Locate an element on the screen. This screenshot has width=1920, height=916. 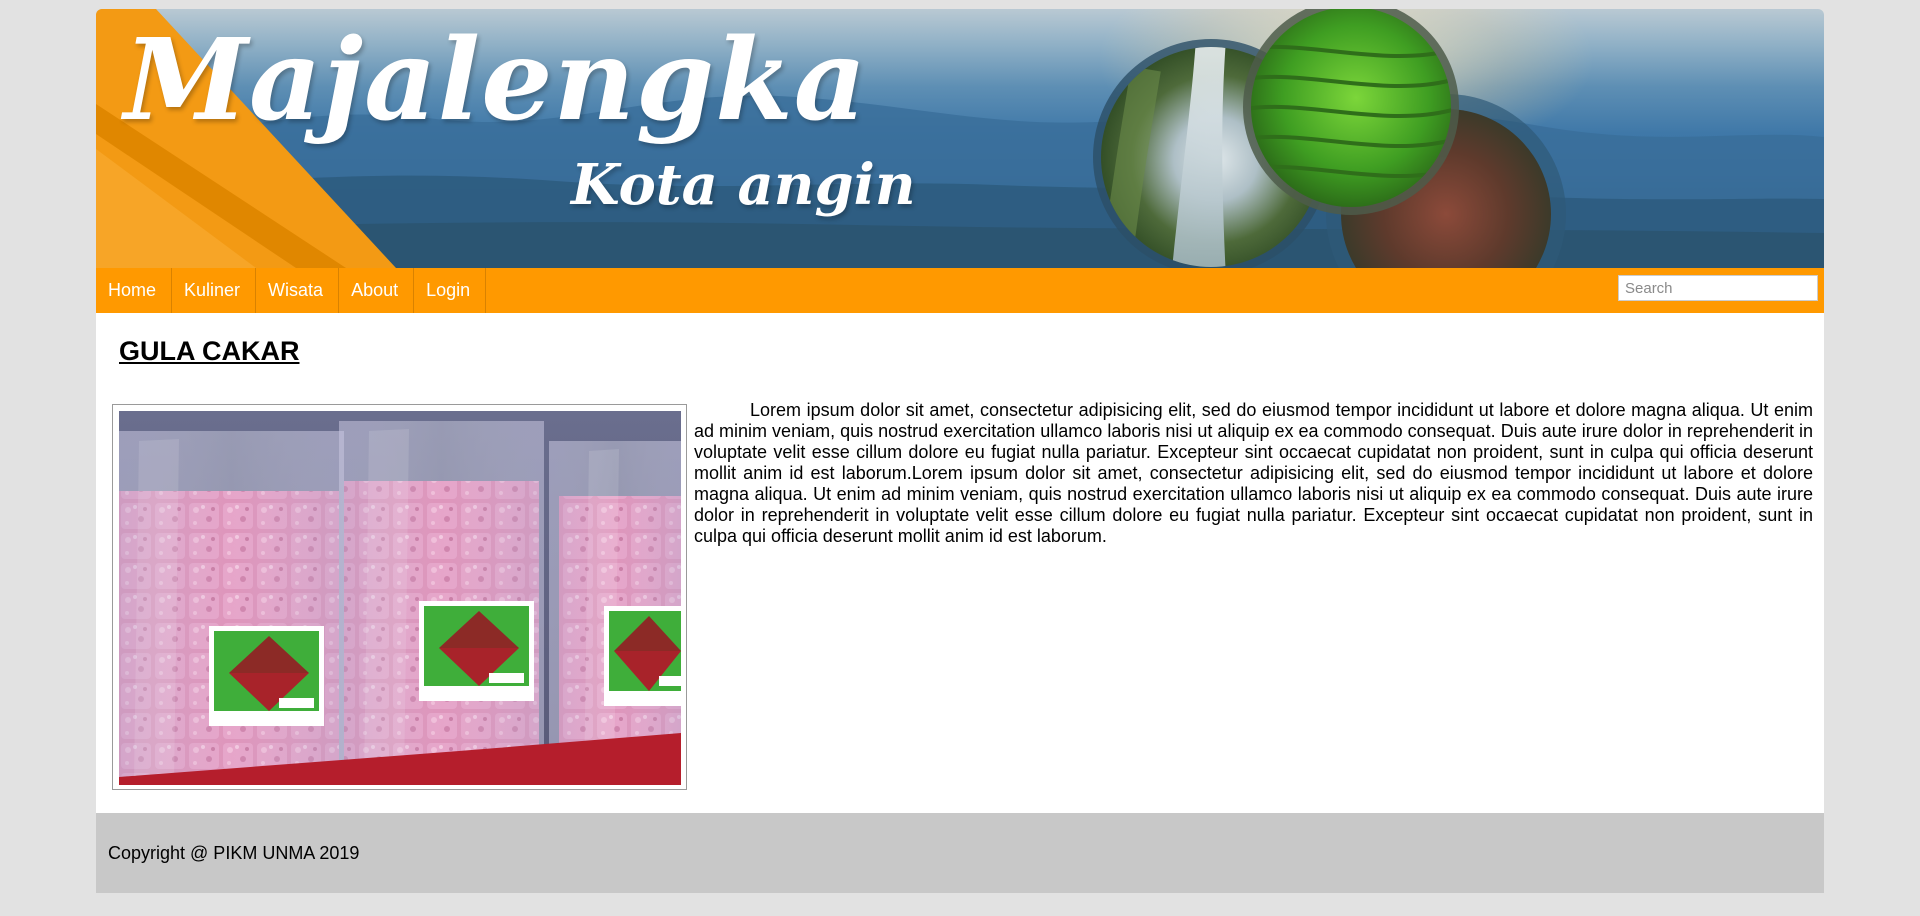
page-title: GULA CAKAR is located at coordinates (209, 351).